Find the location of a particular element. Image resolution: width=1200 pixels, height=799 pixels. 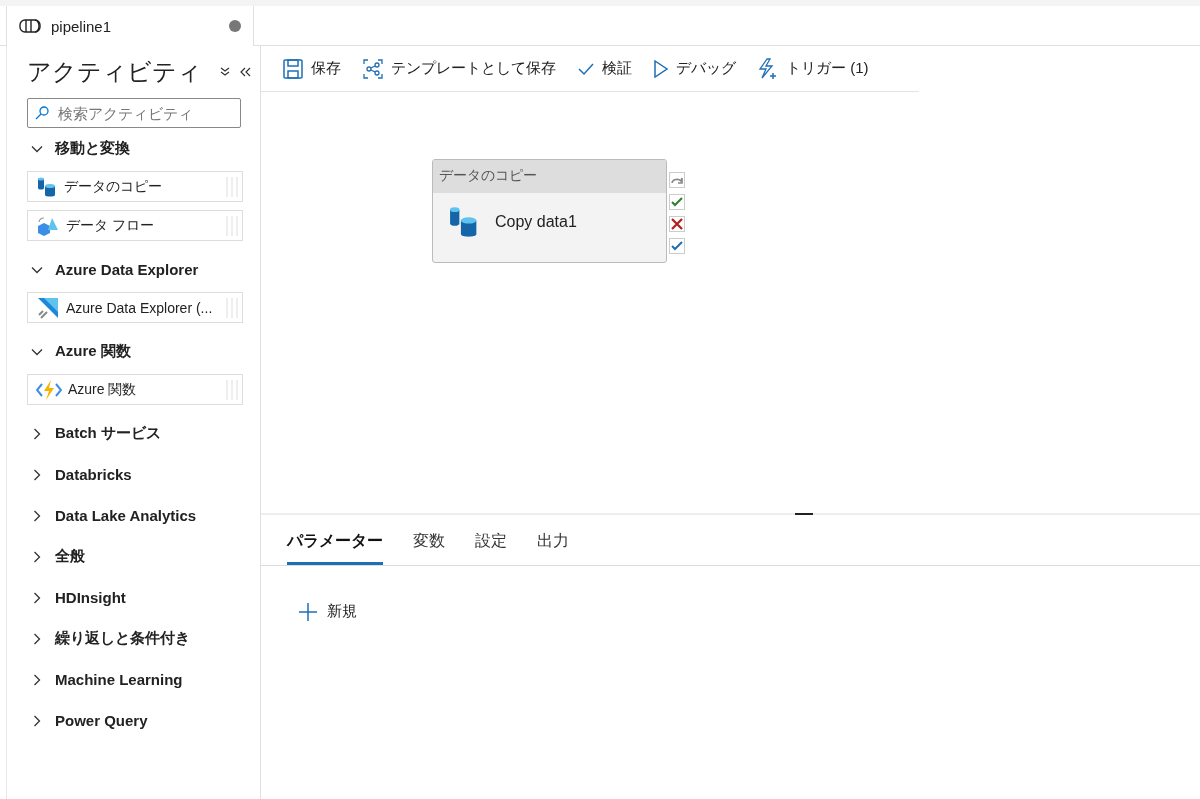

activities-title: アクティビティ is located at coordinates (114, 72).